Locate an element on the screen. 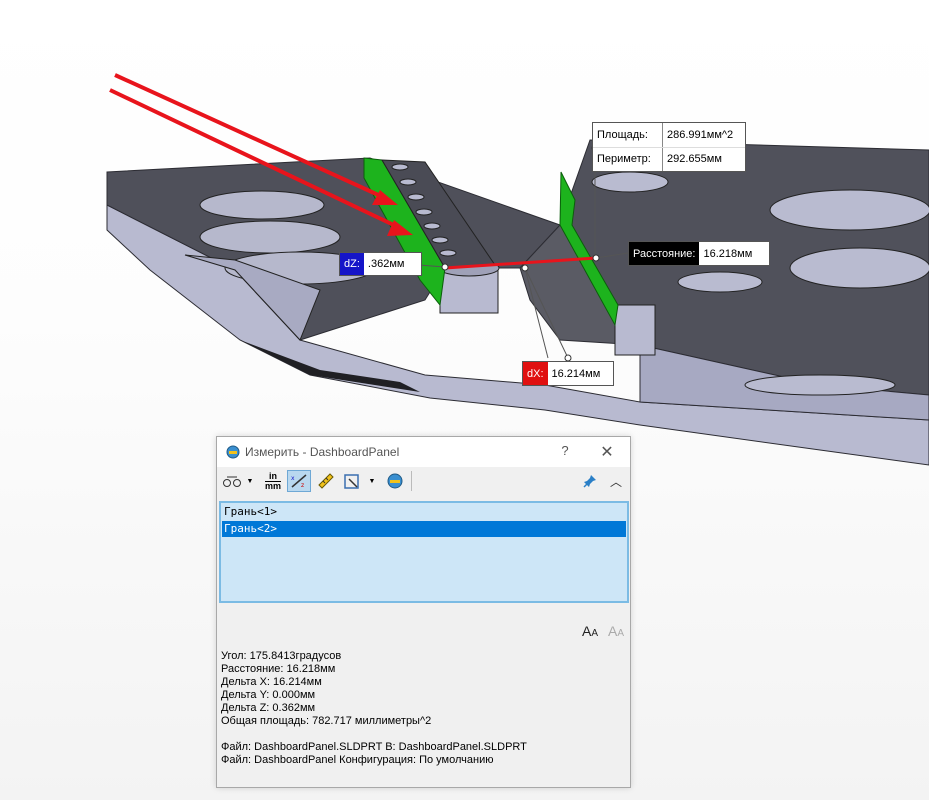  result-line: Общая площадь: 782.717 миллиметры^2 is located at coordinates (326, 721).